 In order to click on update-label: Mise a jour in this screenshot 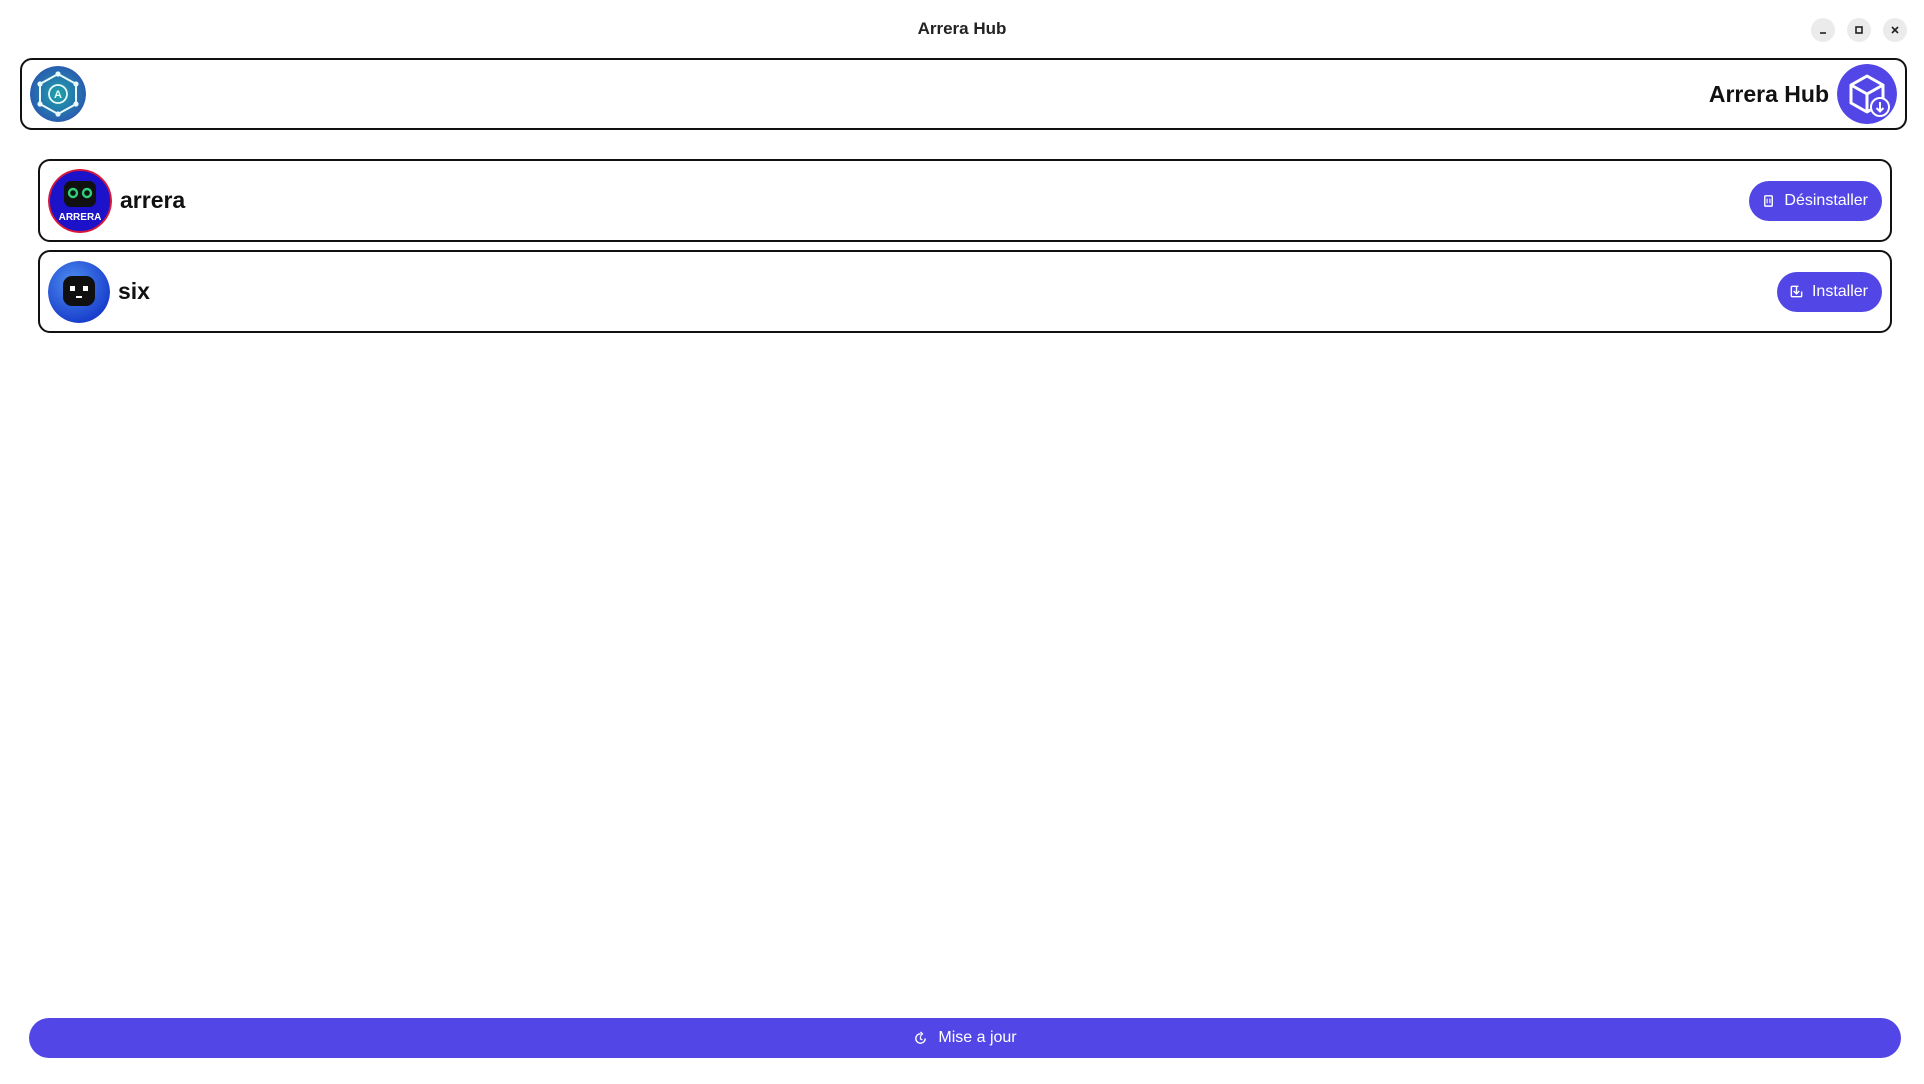, I will do `click(977, 1037)`.